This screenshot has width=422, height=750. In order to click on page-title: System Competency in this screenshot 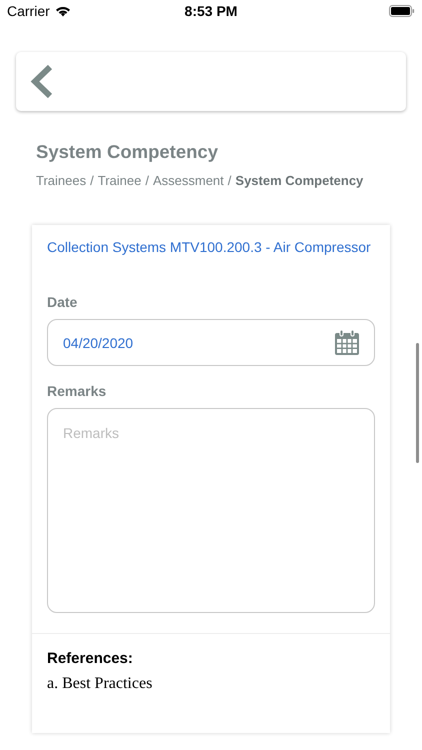, I will do `click(127, 152)`.